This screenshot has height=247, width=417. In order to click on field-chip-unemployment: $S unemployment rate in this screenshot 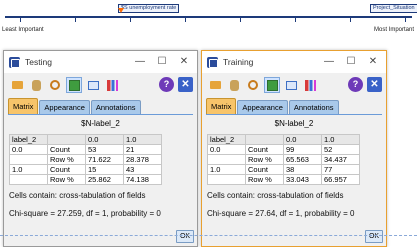, I will do `click(149, 8)`.